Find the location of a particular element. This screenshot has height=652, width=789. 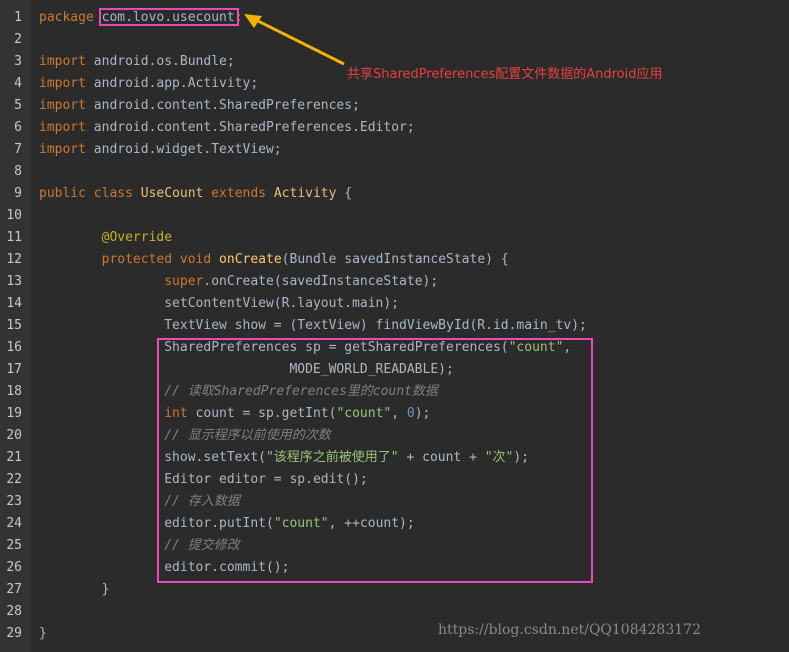

code-token: onCreate is located at coordinates (250, 259).